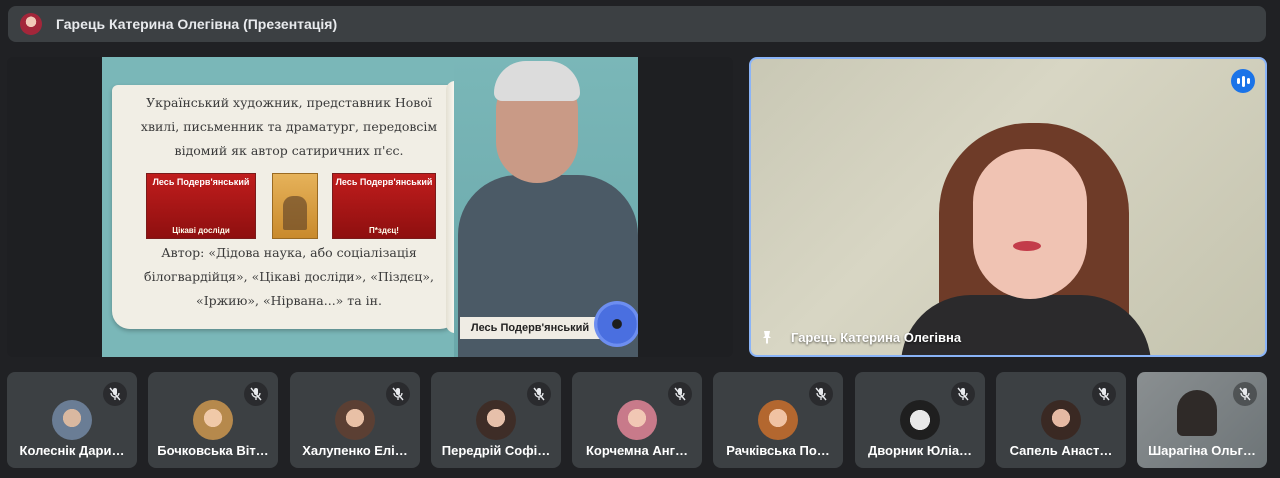  Describe the element at coordinates (201, 230) in the screenshot. I see `book-cover-1-sub: Цікаві досліди` at that location.